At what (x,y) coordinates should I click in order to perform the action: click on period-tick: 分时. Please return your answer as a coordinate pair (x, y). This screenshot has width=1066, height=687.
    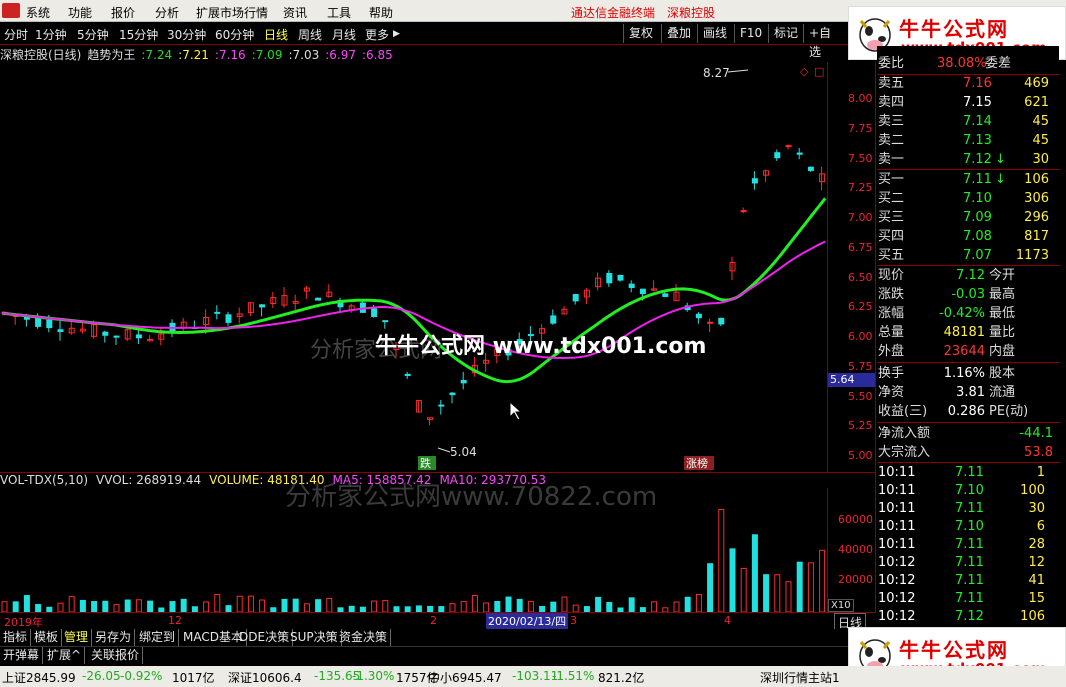
    Looking at the image, I should click on (16, 34).